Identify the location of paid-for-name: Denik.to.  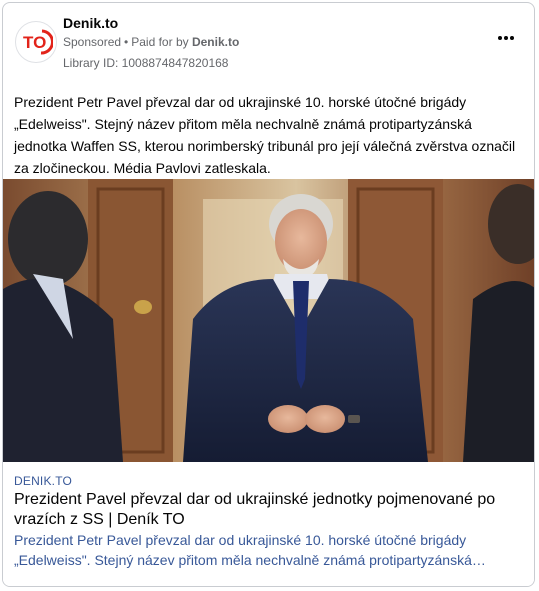
(215, 42).